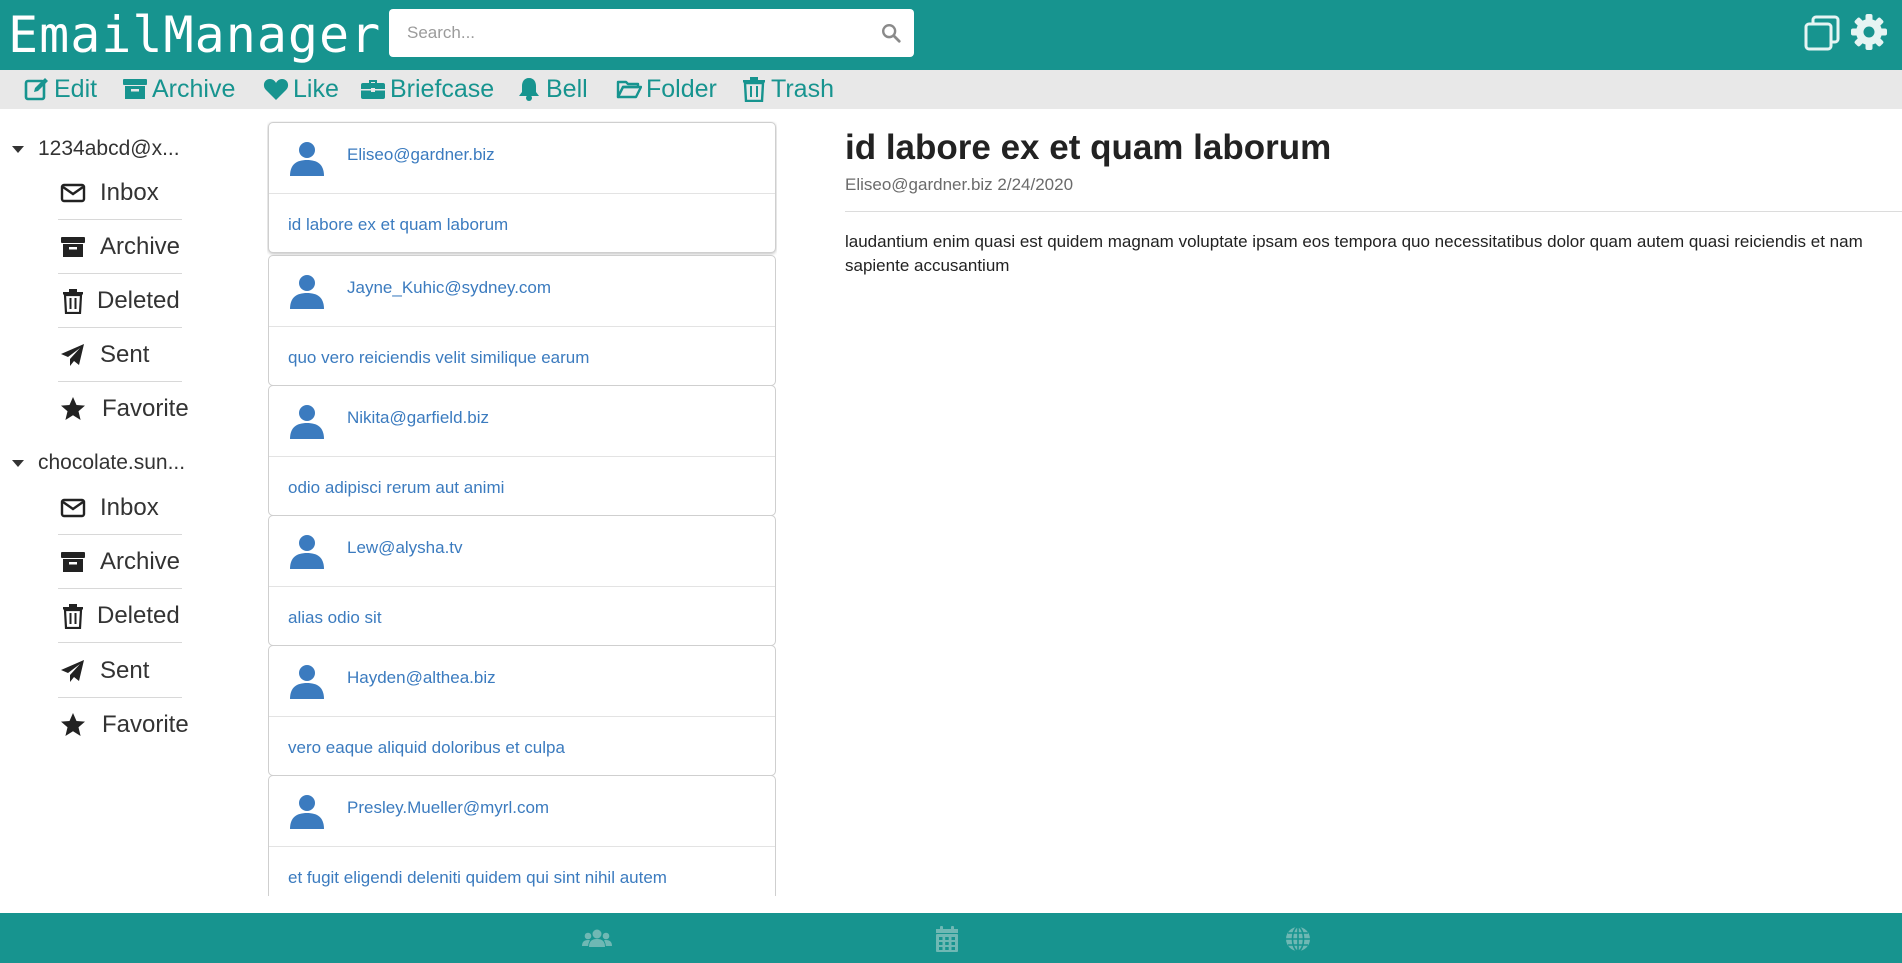 This screenshot has width=1902, height=963. Describe the element at coordinates (276, 89) in the screenshot. I see `heart-icon` at that location.